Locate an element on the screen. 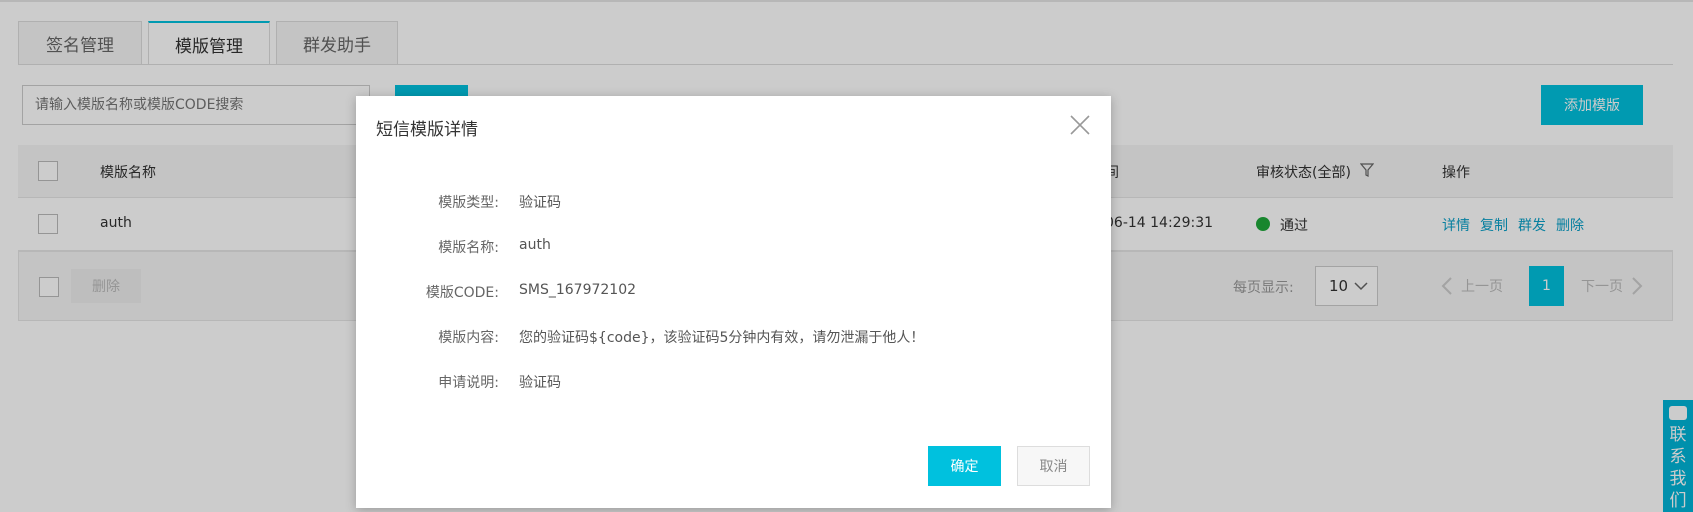 The width and height of the screenshot is (1693, 512). cancel-button: 取消 is located at coordinates (1053, 466).